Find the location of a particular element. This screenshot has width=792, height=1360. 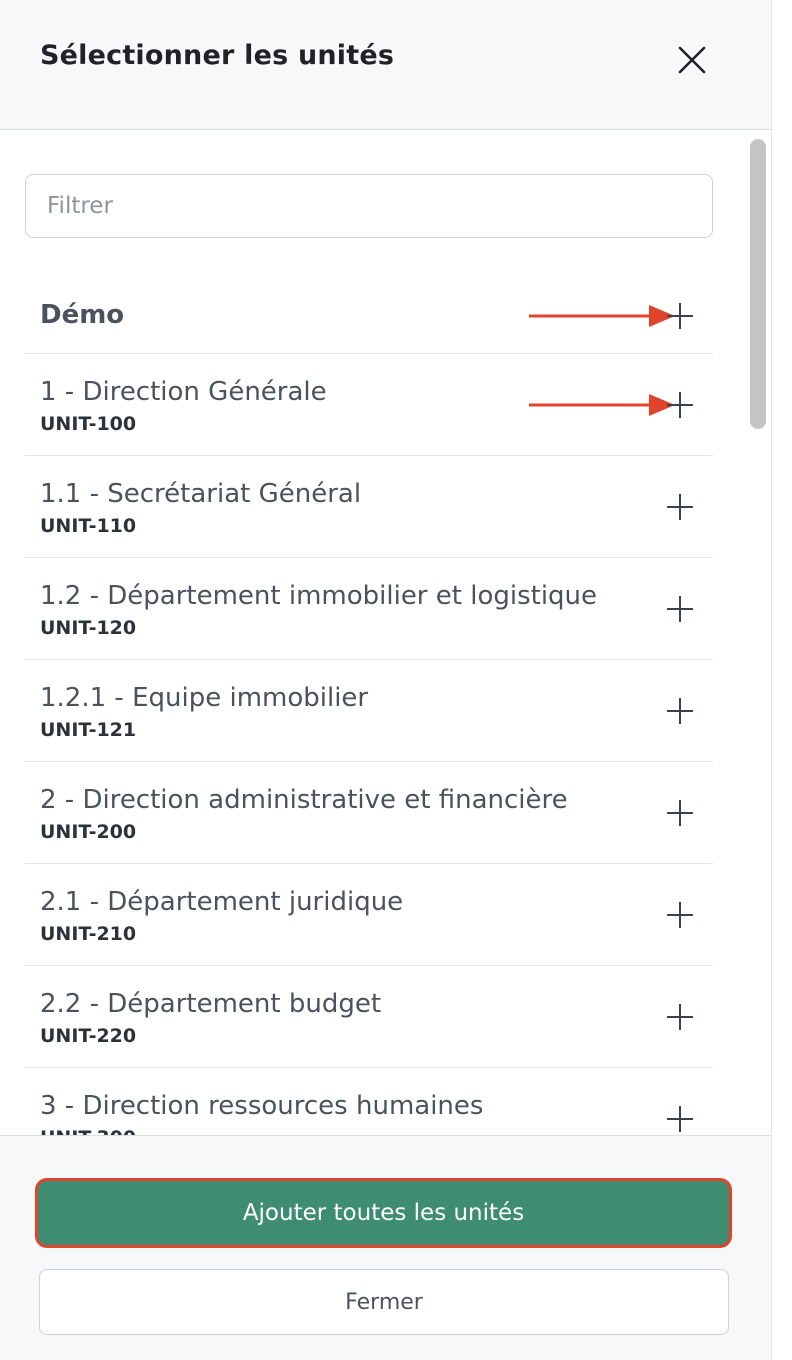

unit-label: 2.2 - Département budget is located at coordinates (211, 1004).